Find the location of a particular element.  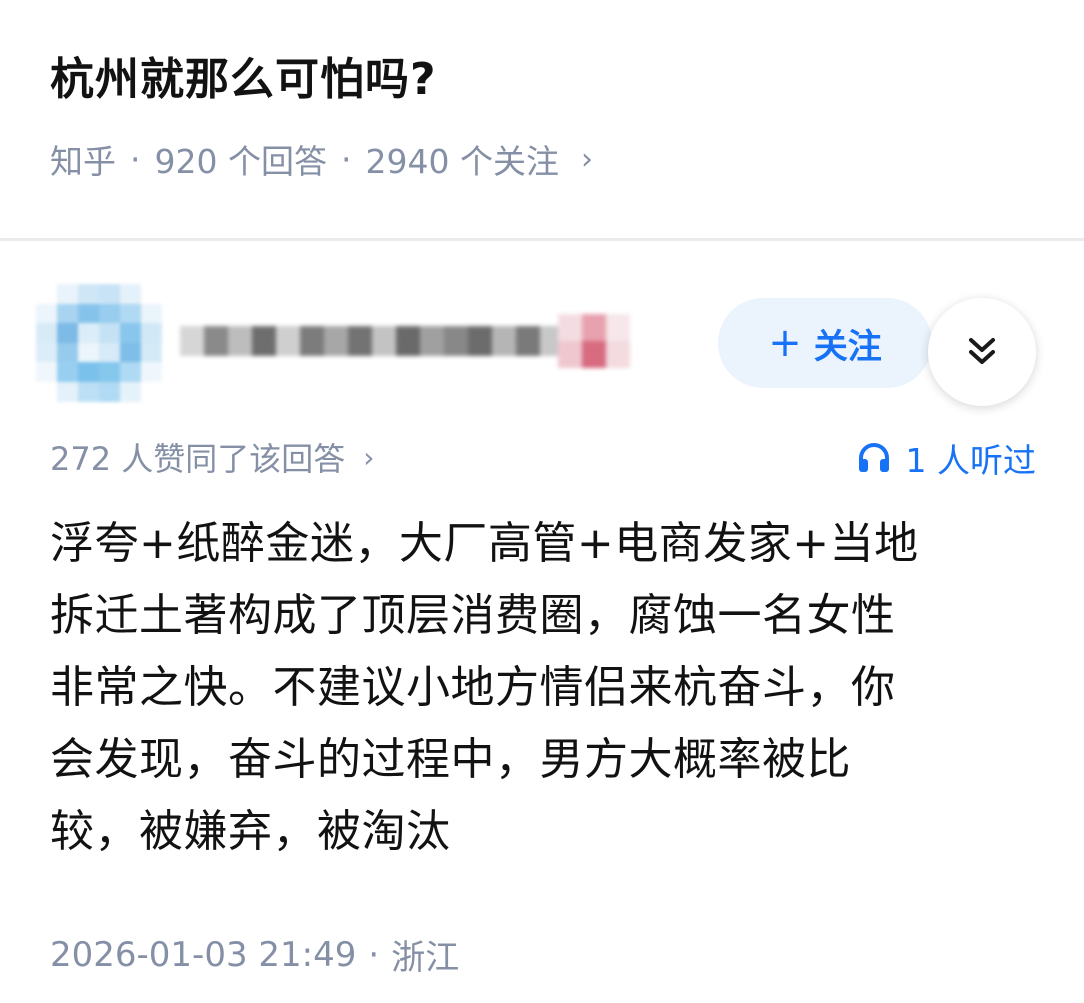

answer-count: 920 个回答 is located at coordinates (240, 161).